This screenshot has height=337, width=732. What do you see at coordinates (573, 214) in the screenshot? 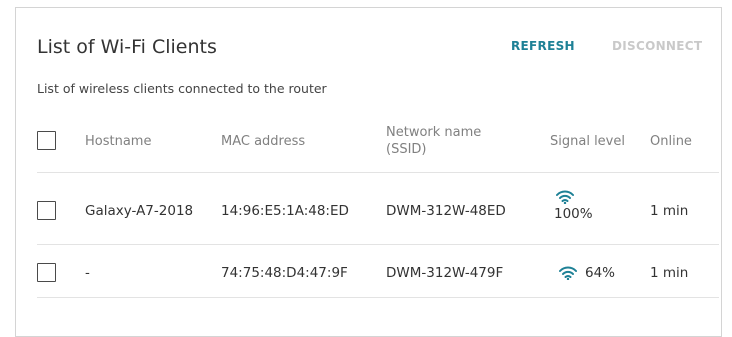
I see `signal-percent: 100%` at bounding box center [573, 214].